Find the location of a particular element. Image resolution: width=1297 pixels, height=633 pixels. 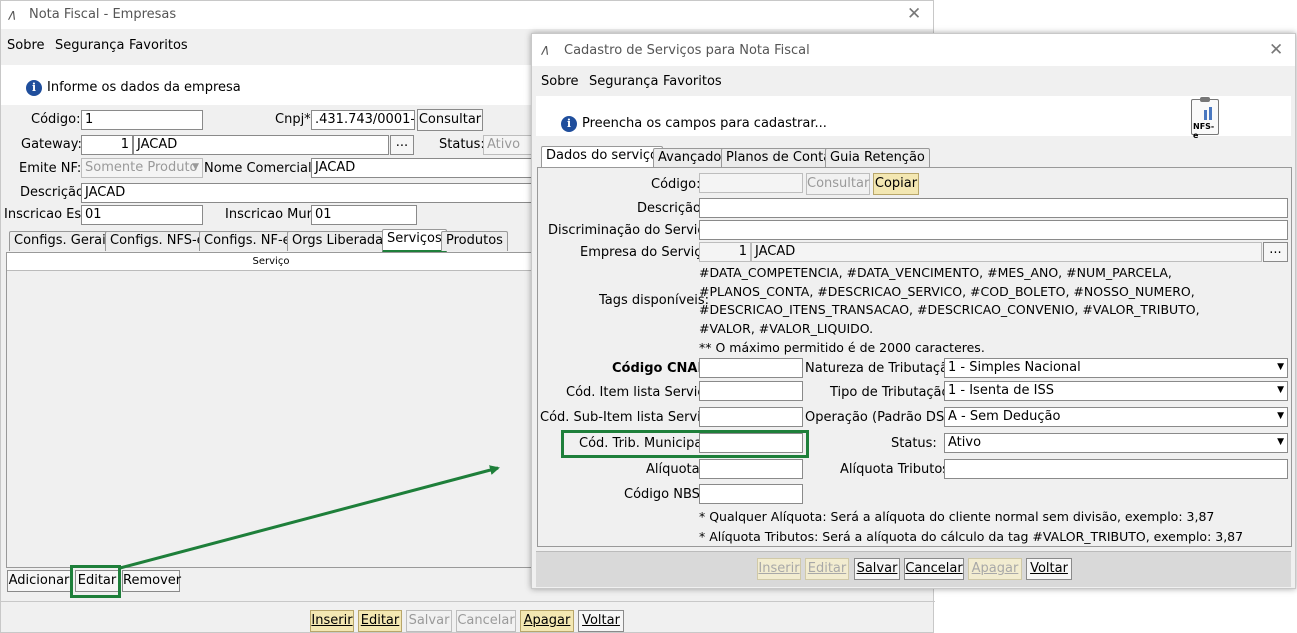

aliquota-tributos-input is located at coordinates (1116, 469).